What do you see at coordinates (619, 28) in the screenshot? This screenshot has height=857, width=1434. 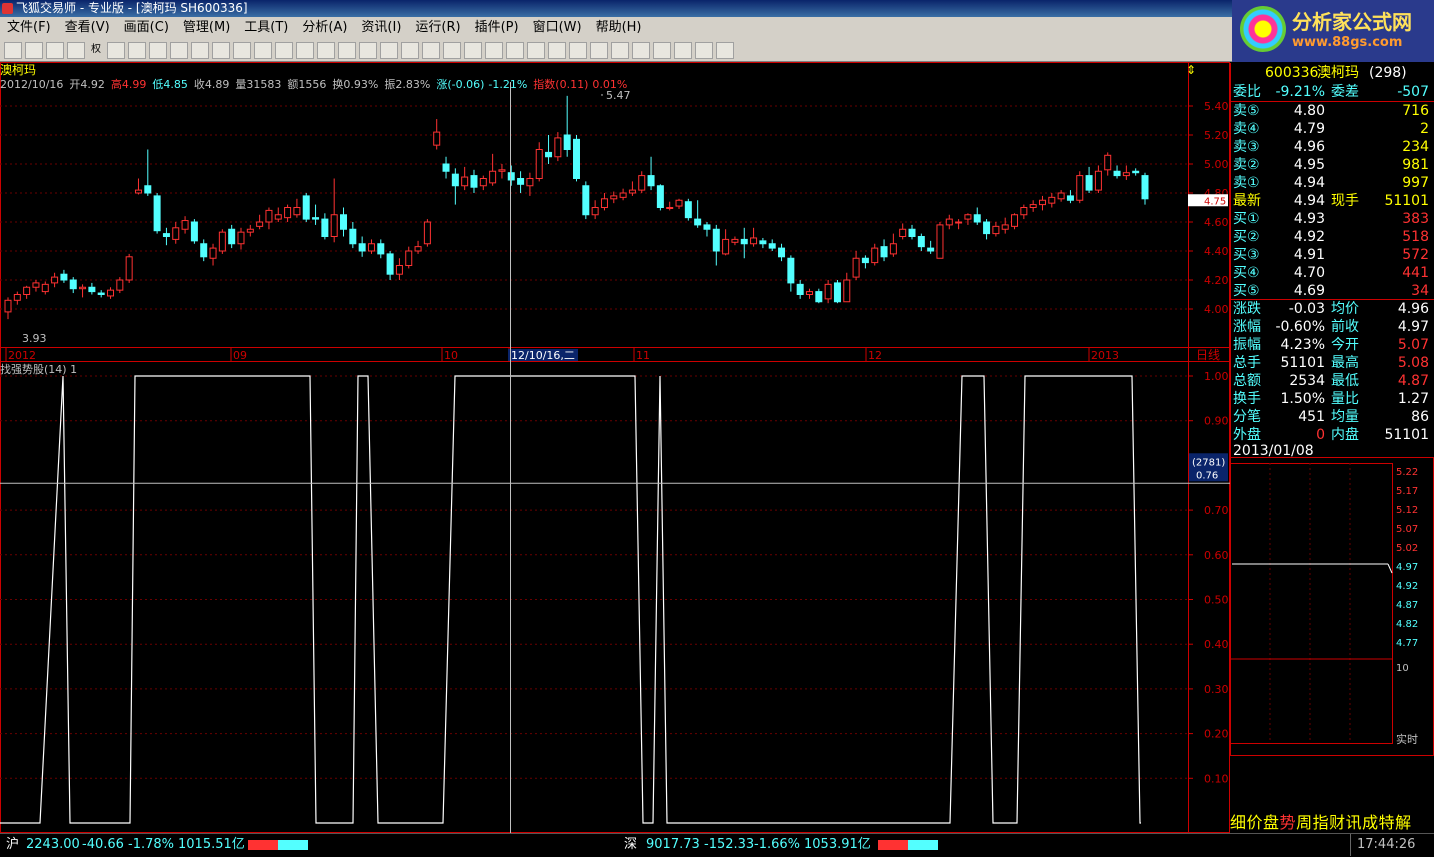 I see `menu-item-10: 帮助(H)` at bounding box center [619, 28].